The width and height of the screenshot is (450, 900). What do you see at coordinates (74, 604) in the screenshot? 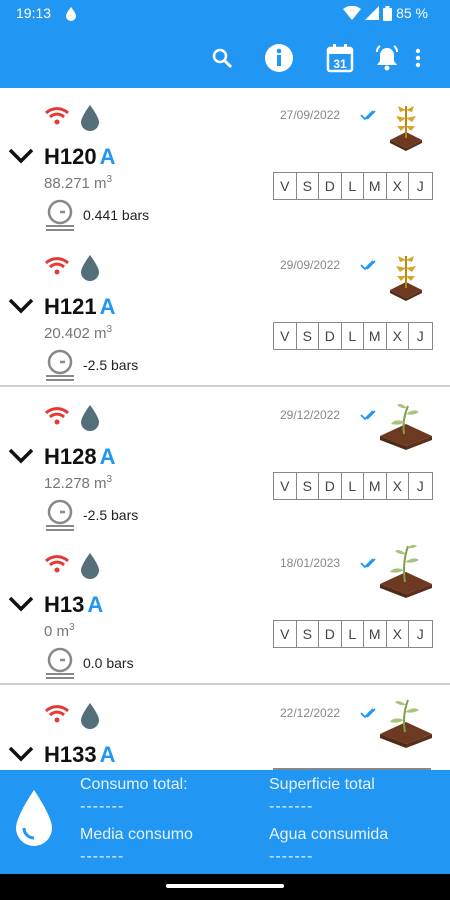
I see `hydrant-name: H13 A` at bounding box center [74, 604].